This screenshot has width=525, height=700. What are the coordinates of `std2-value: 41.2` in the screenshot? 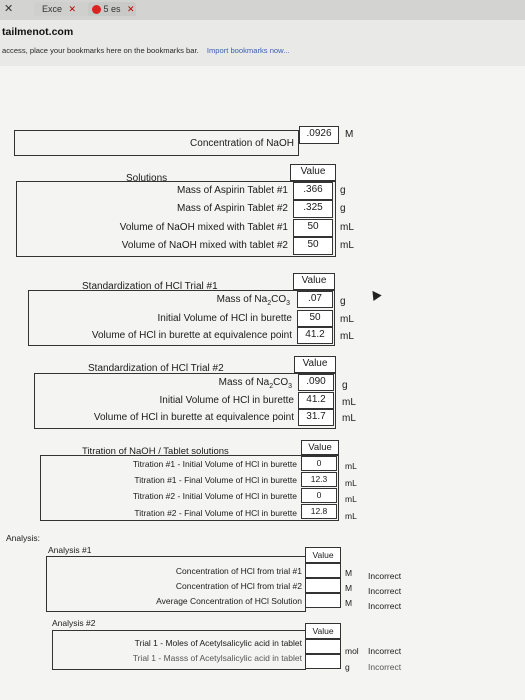 It's located at (316, 400).